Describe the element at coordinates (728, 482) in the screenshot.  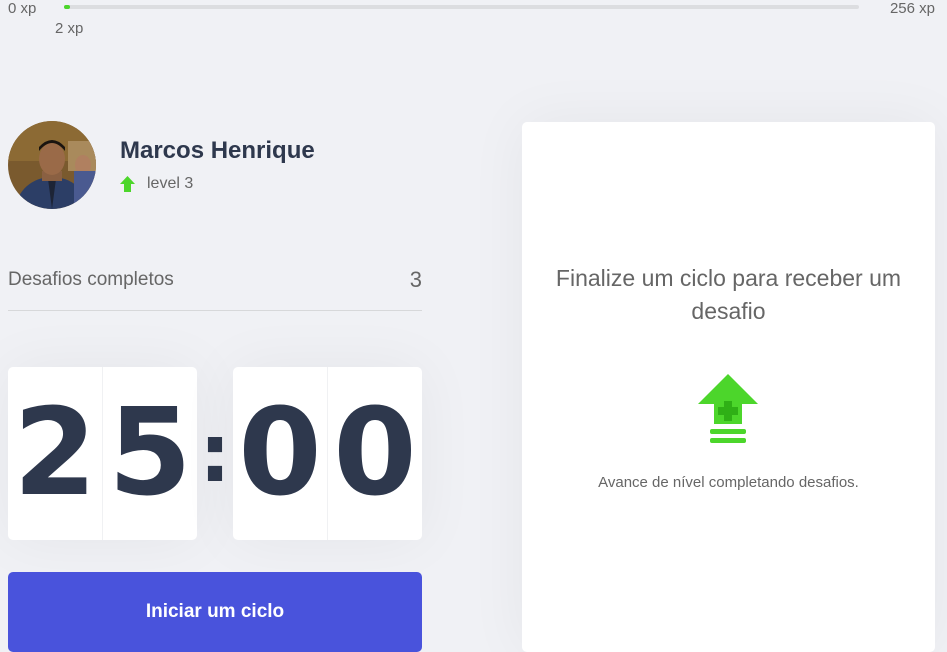
I see `challenge-box-hint: Avance de nível completando desafios.` at that location.